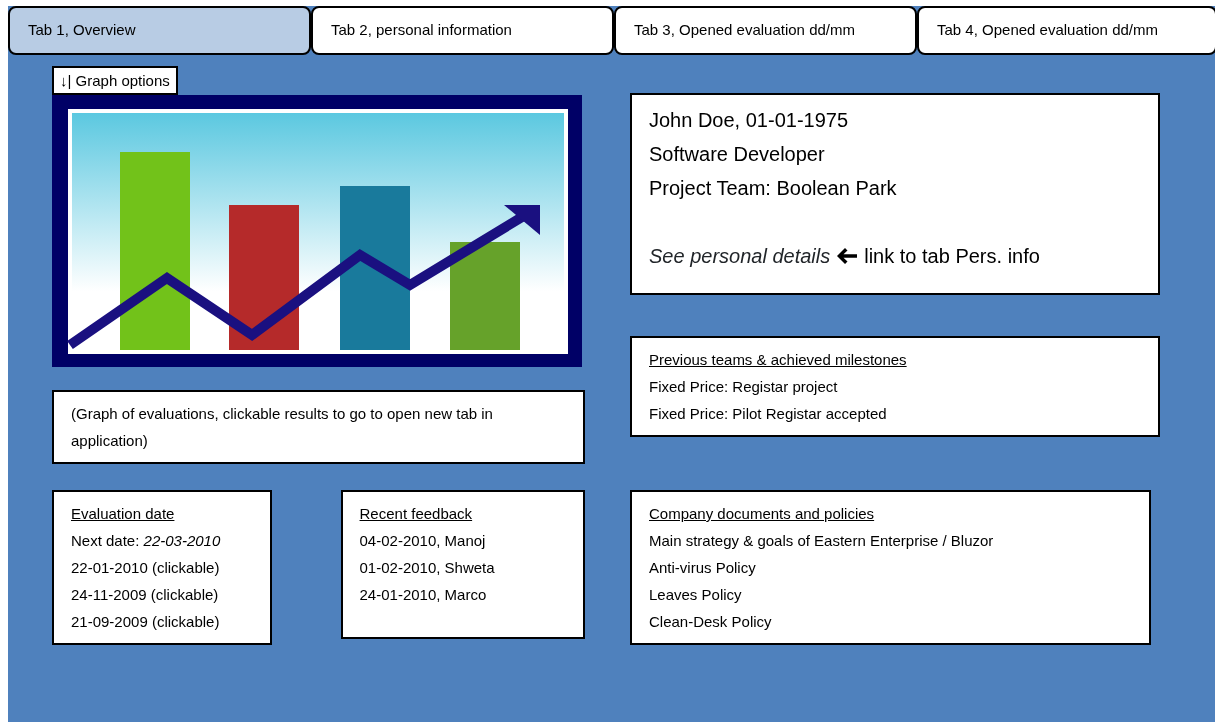  Describe the element at coordinates (890, 567) in the screenshot. I see `document-link: Anti-virus Policy` at that location.